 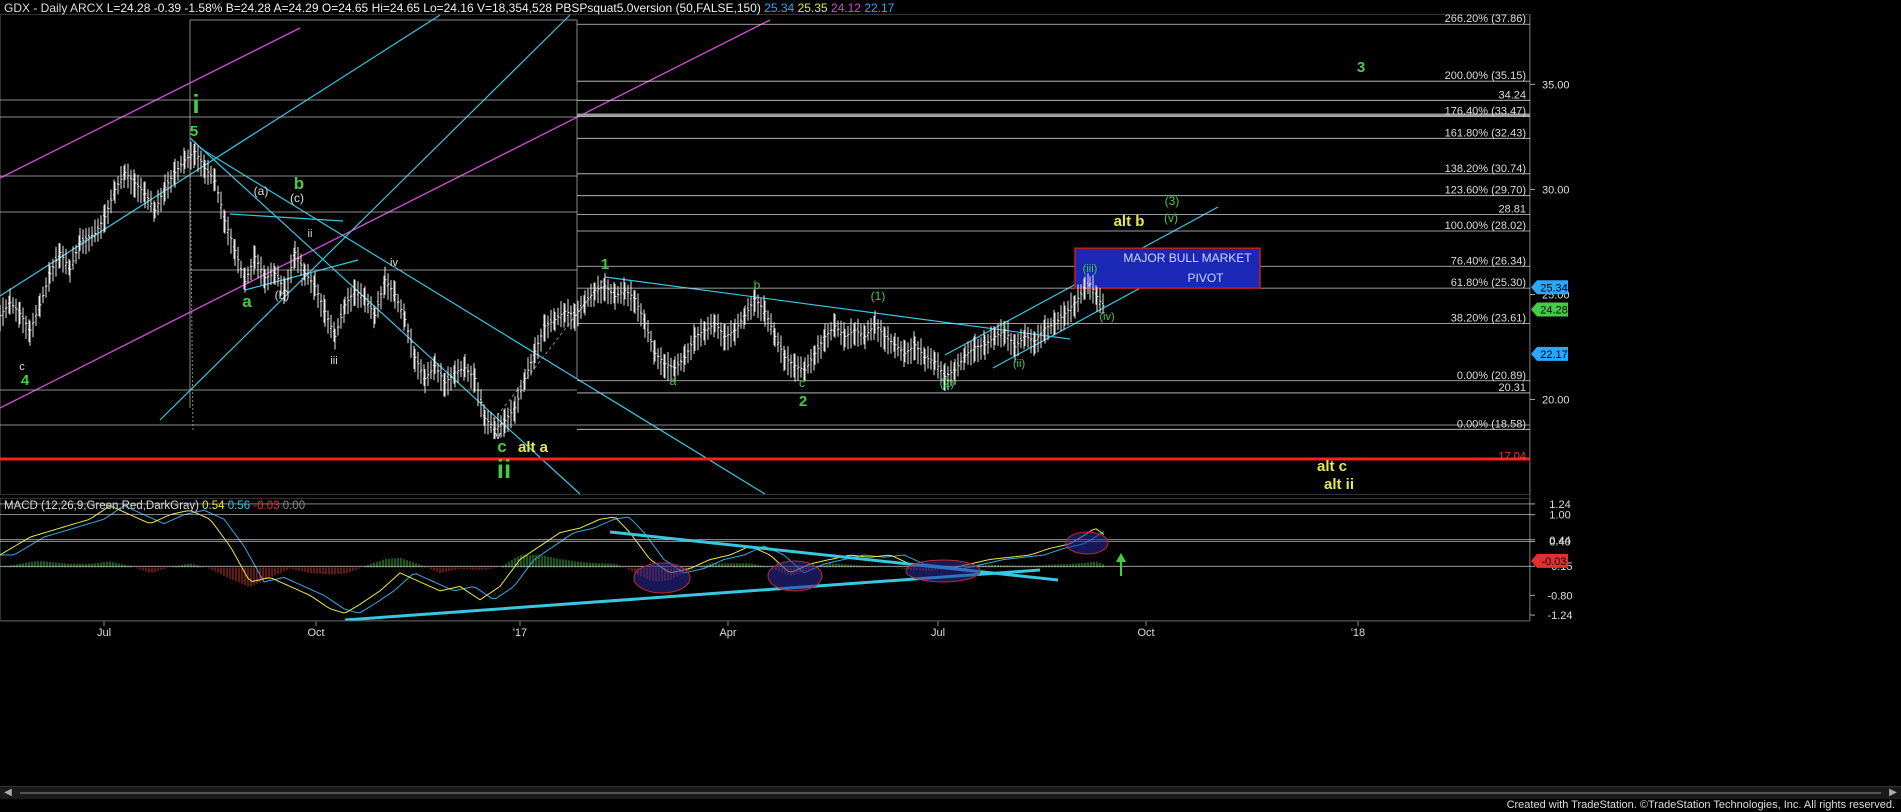 What do you see at coordinates (1339, 484) in the screenshot?
I see `wave-label: alt ii` at bounding box center [1339, 484].